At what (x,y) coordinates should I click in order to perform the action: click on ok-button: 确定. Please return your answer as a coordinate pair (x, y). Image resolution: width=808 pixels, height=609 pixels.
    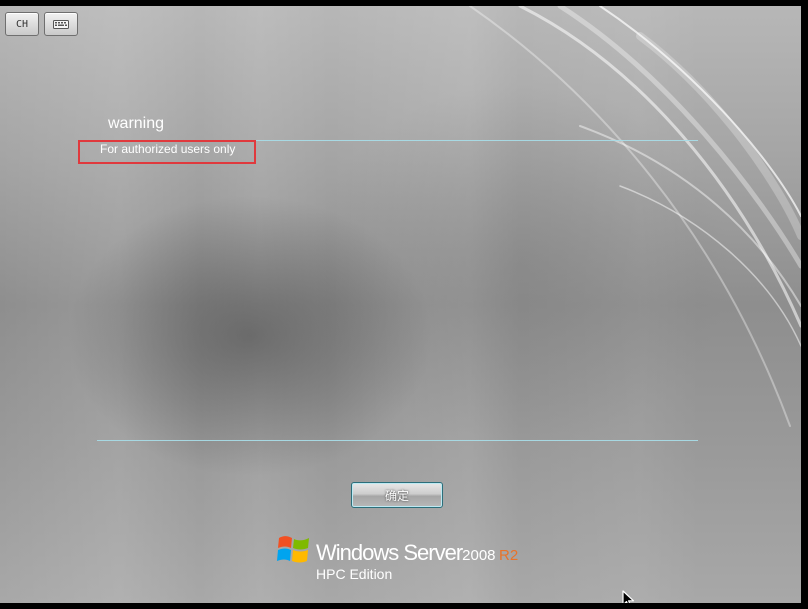
    Looking at the image, I should click on (397, 495).